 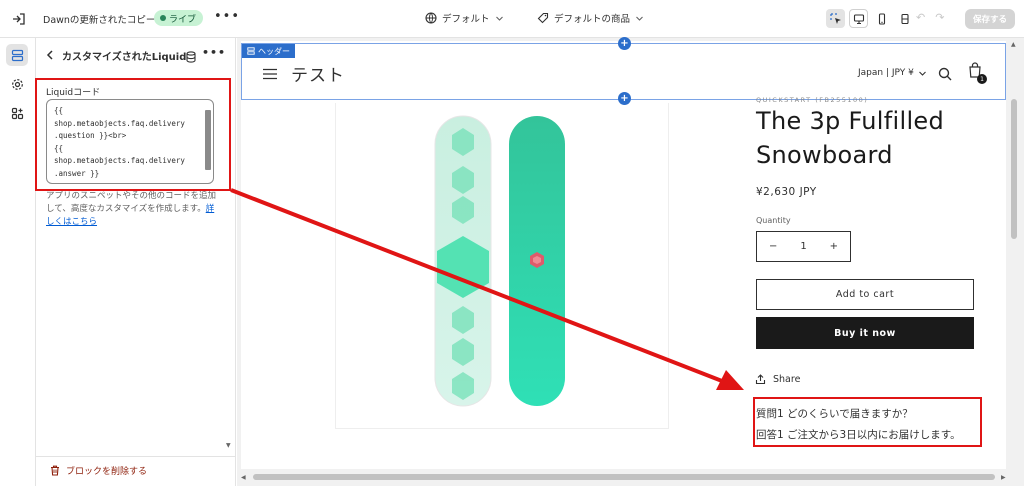 What do you see at coordinates (227, 16) in the screenshot?
I see `theme-more-button: •••` at bounding box center [227, 16].